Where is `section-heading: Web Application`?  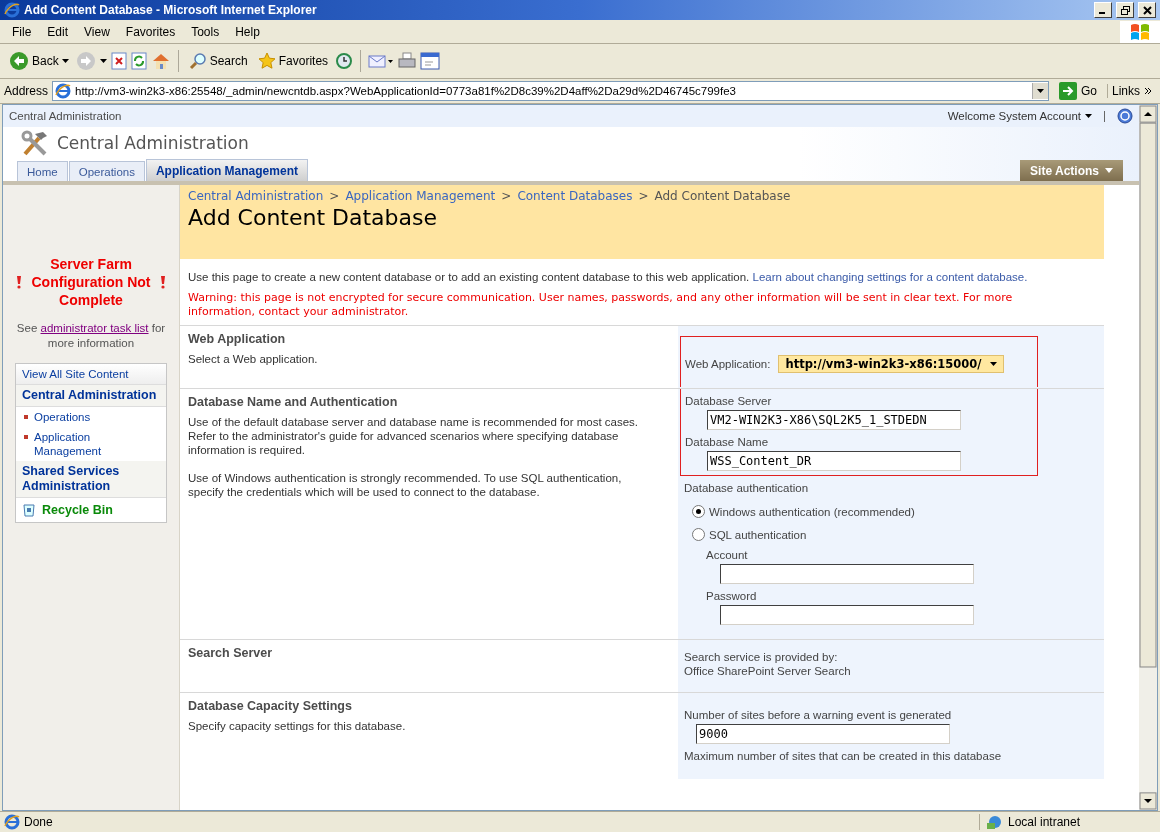
section-heading: Web Application is located at coordinates (237, 339).